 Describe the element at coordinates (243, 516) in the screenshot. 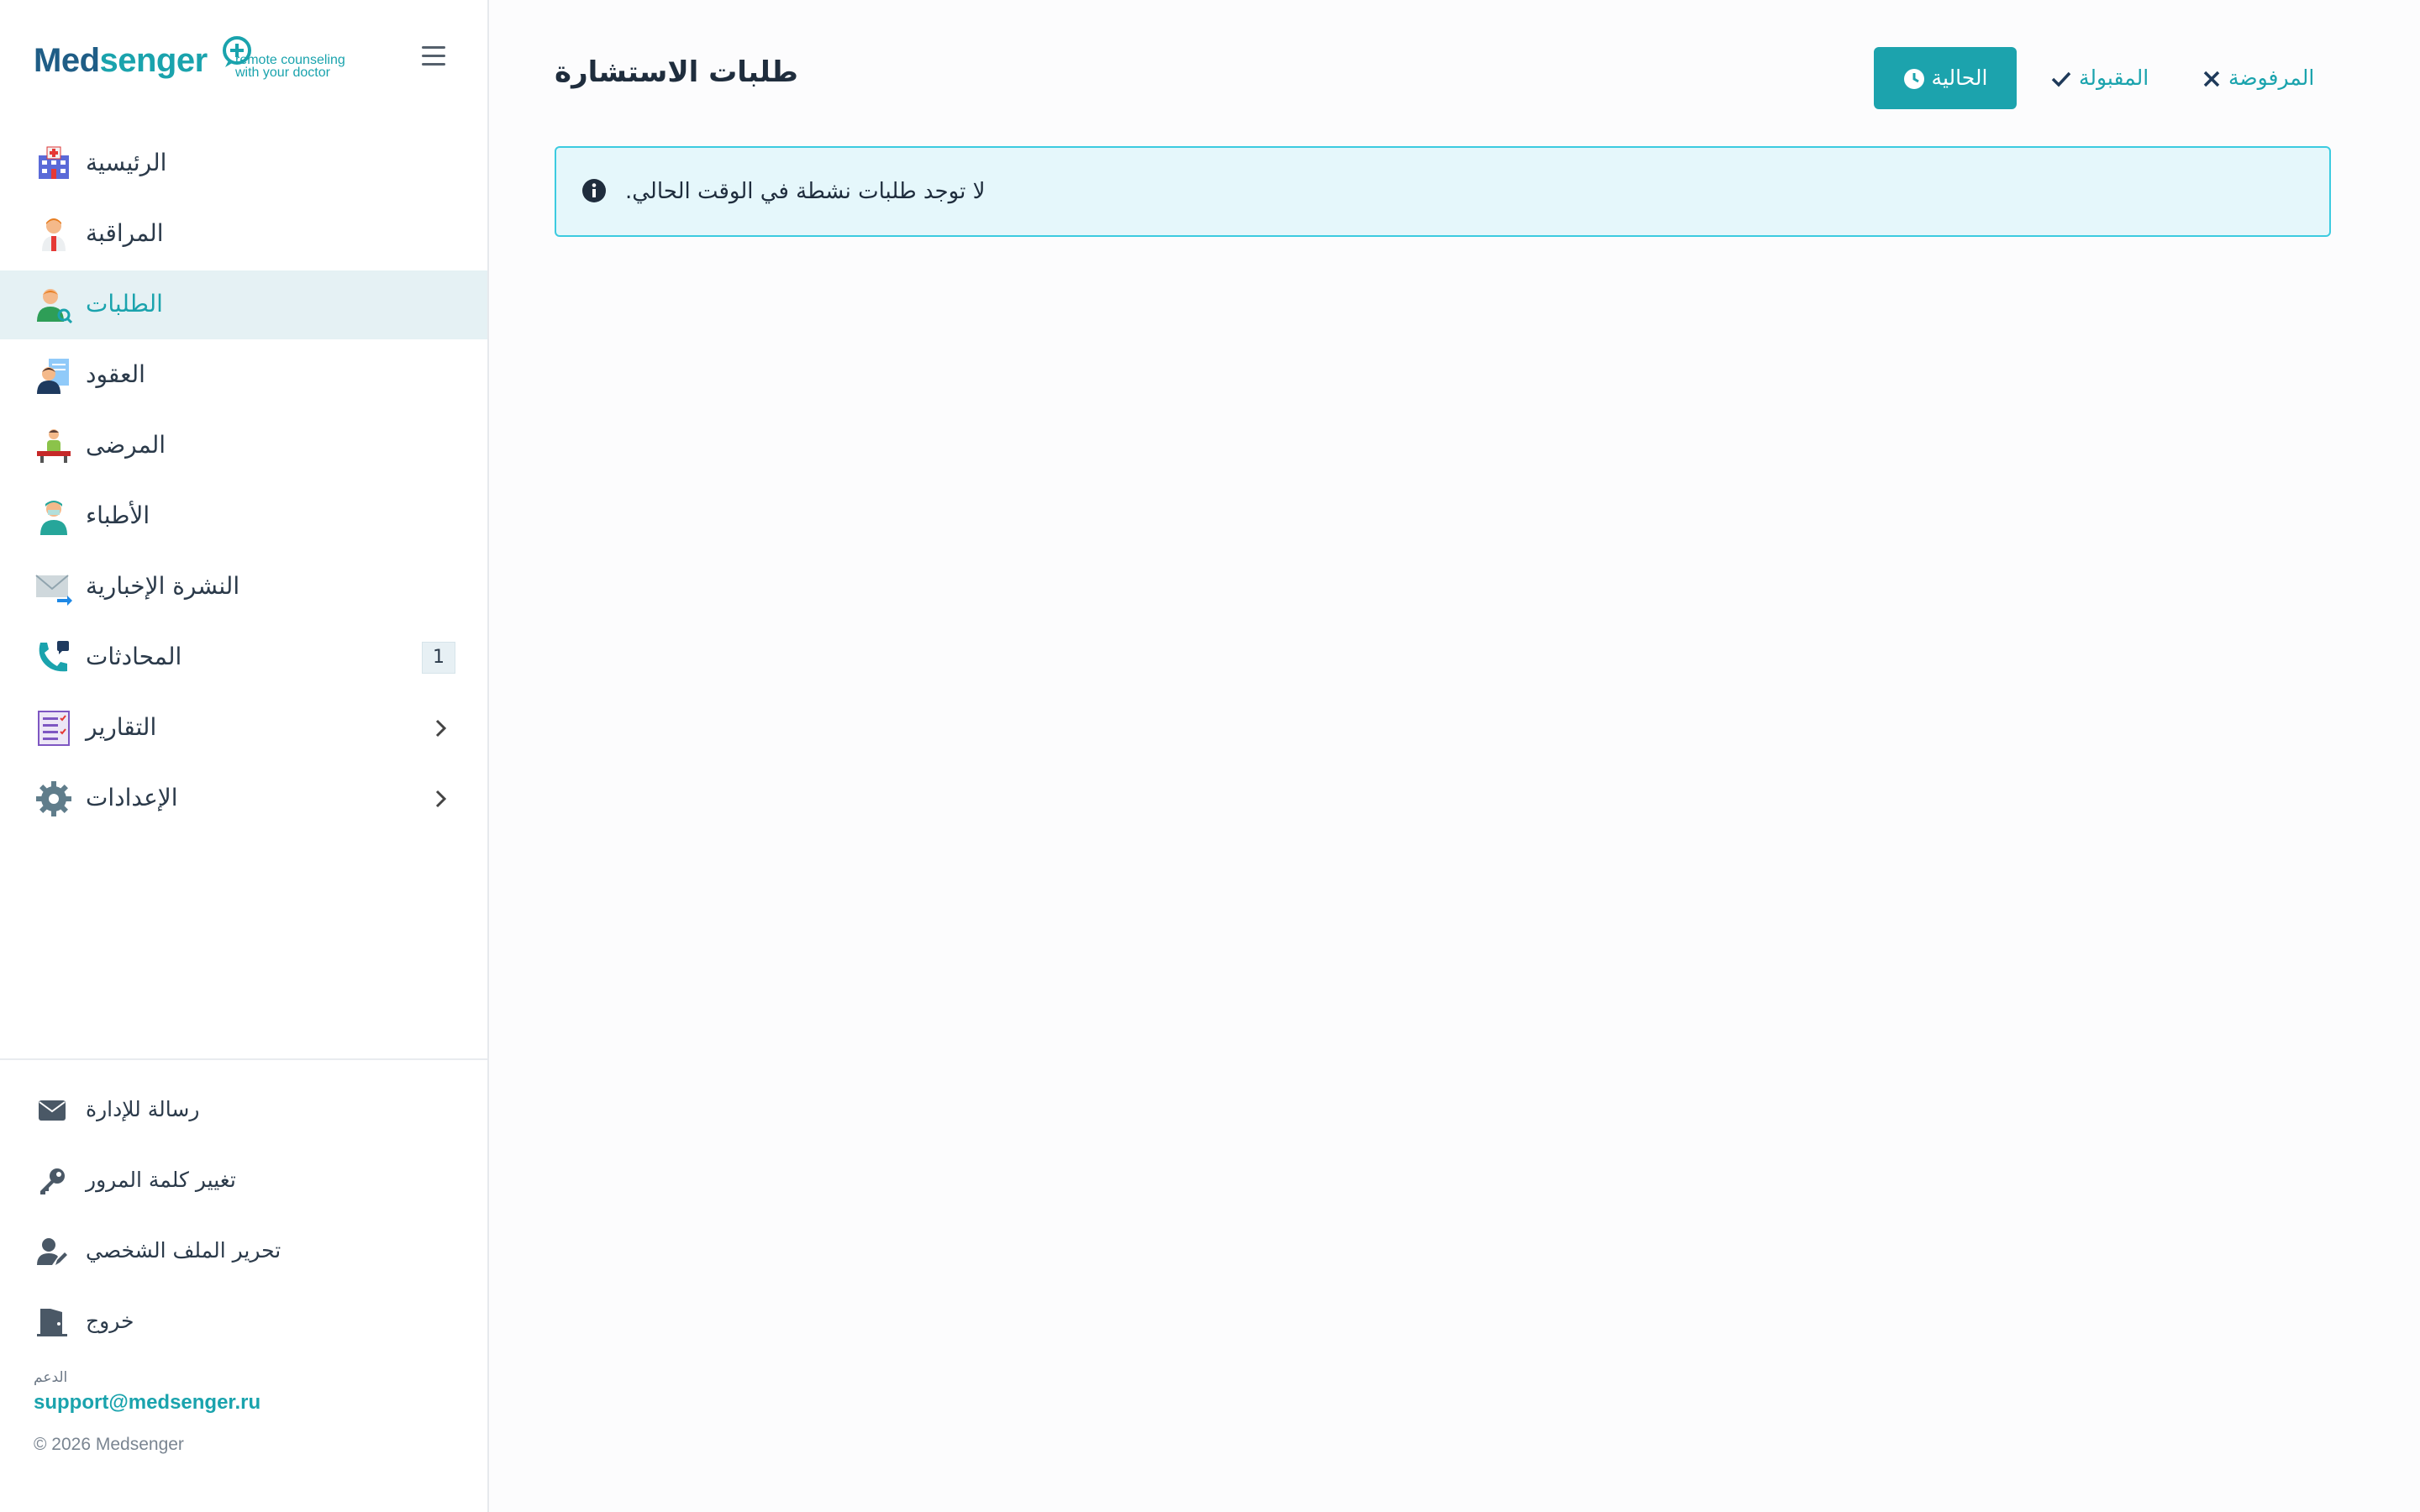

I see `sidebar-item-doctors: الأطباء` at that location.